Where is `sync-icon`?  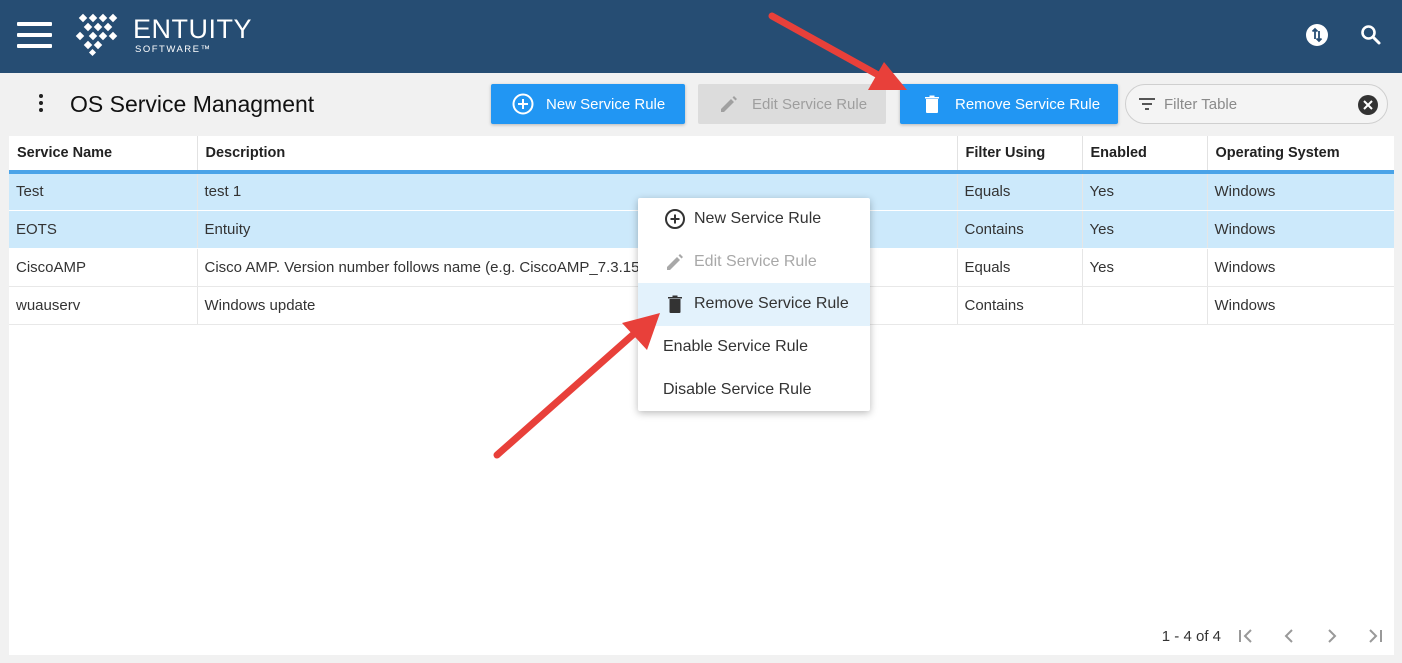
sync-icon is located at coordinates (1317, 35).